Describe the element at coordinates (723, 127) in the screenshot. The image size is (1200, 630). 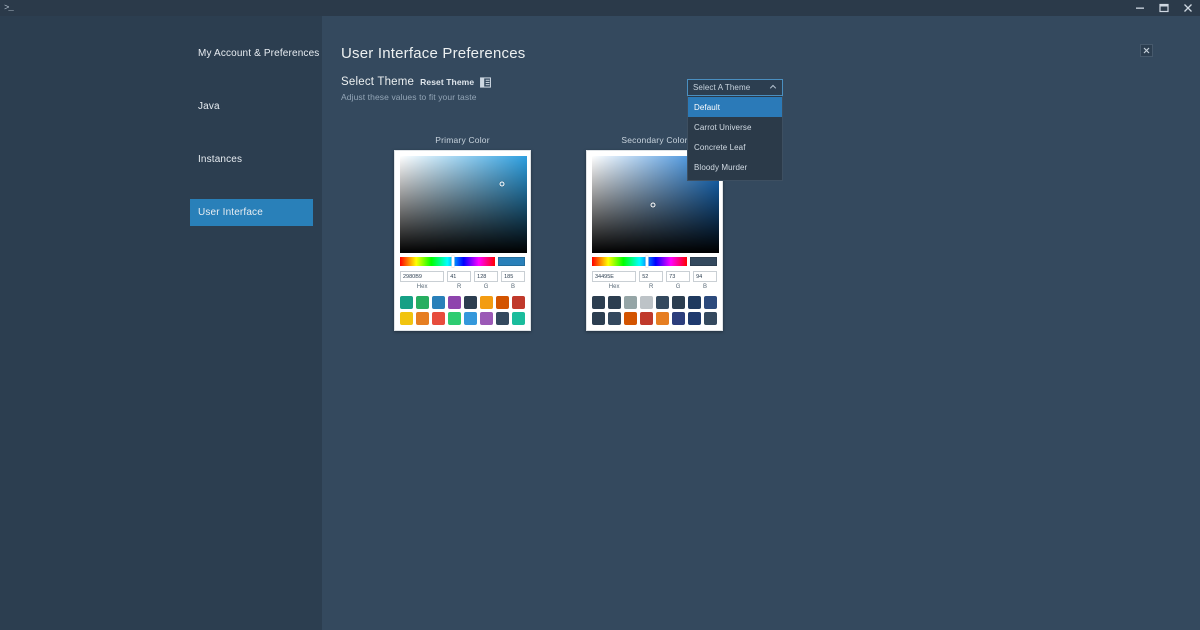
I see `theme-option-label: Carrot Universe` at that location.